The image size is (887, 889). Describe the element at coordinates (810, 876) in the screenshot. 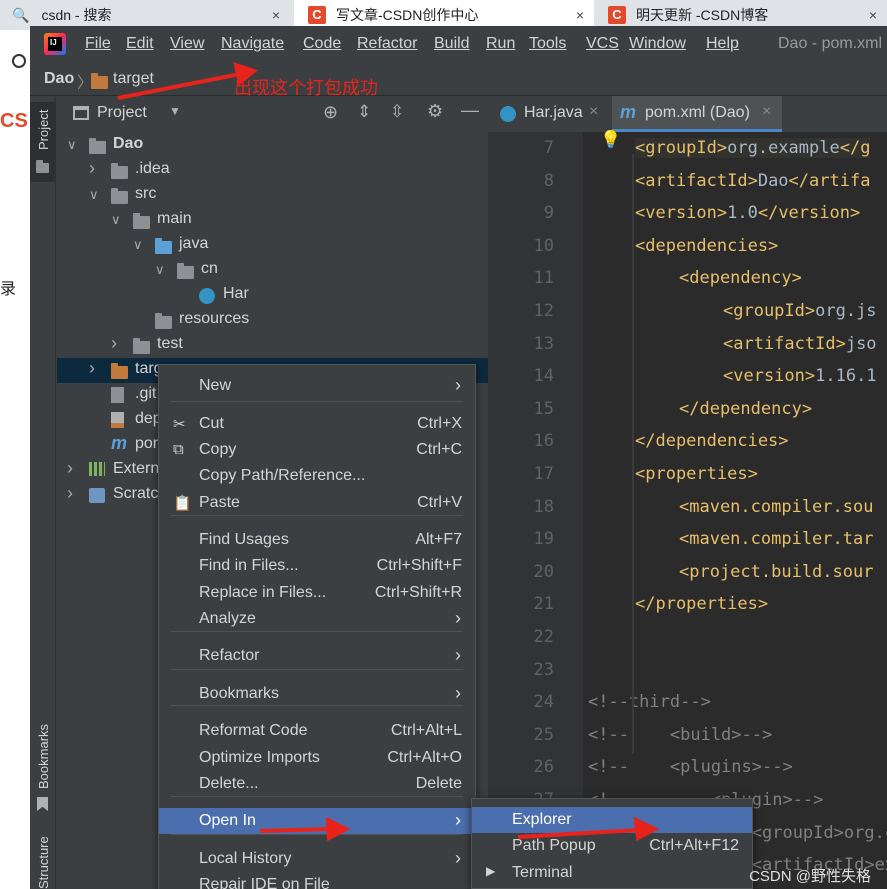

I see `watermark: CSDN @野性失格` at that location.